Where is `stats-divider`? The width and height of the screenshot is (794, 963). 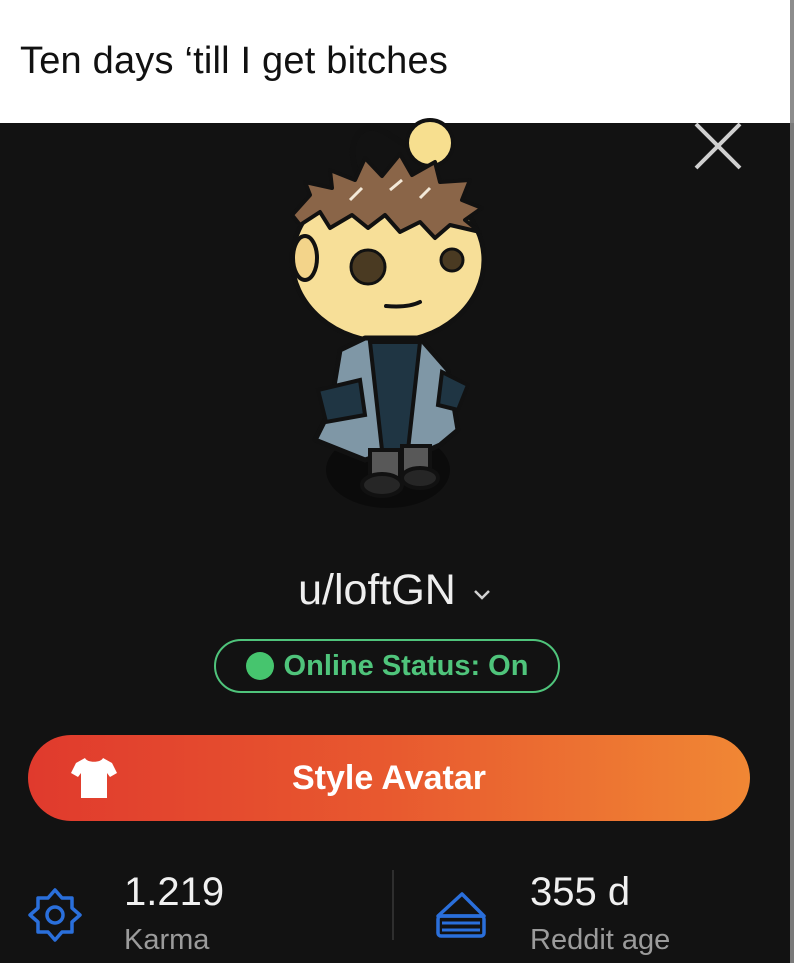
stats-divider is located at coordinates (393, 905).